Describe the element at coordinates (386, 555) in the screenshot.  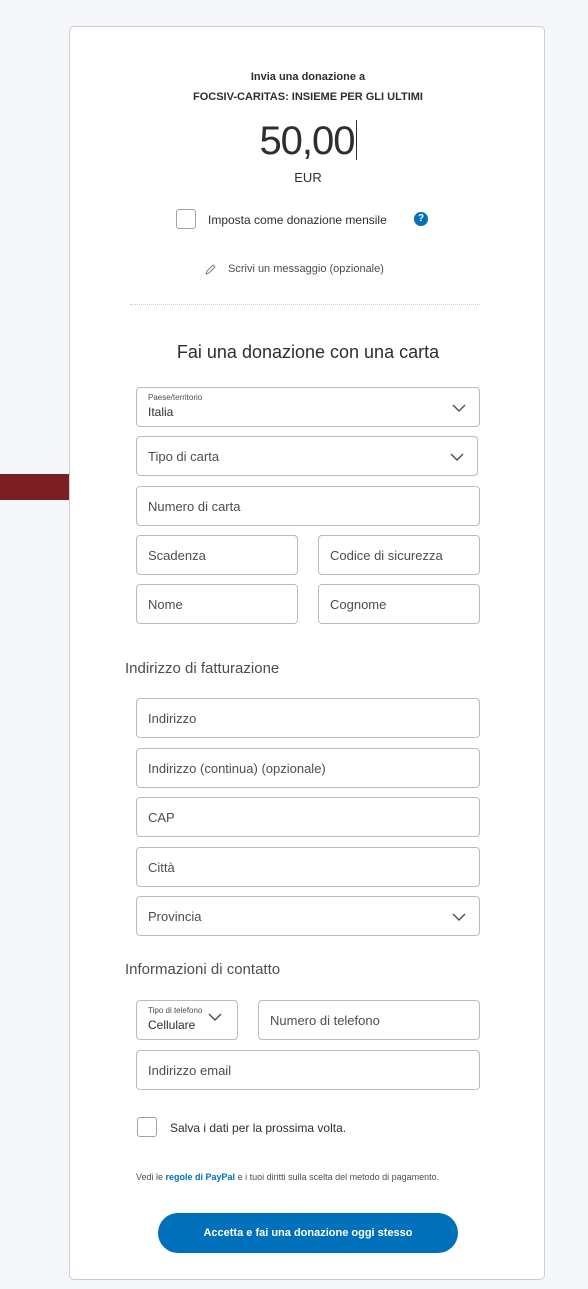
I see `security-code-placeholder: Codice di sicurezza` at that location.